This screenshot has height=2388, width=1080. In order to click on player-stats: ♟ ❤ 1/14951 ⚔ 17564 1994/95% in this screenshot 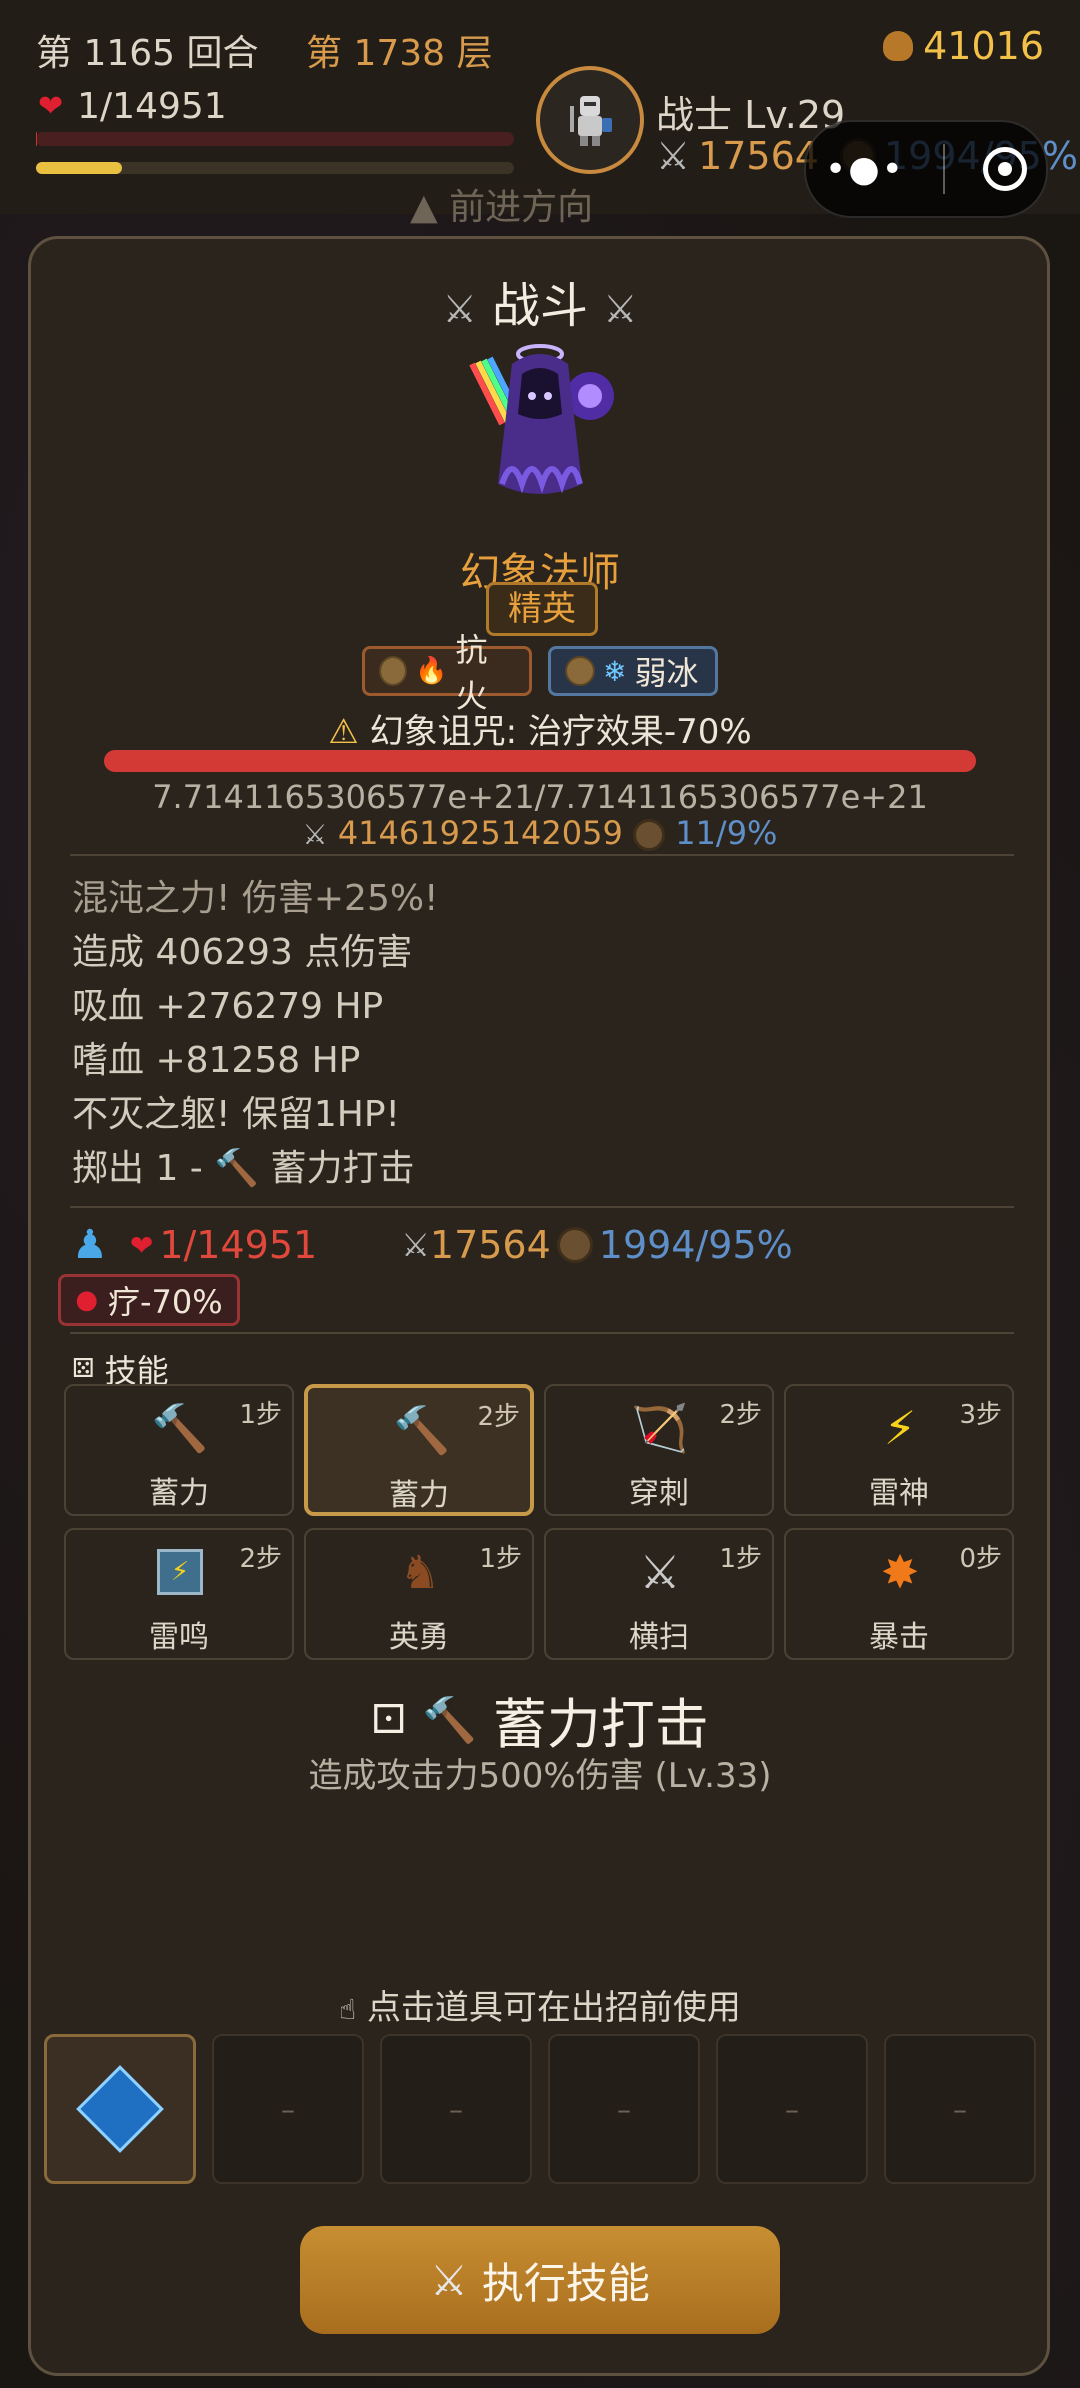, I will do `click(432, 1245)`.